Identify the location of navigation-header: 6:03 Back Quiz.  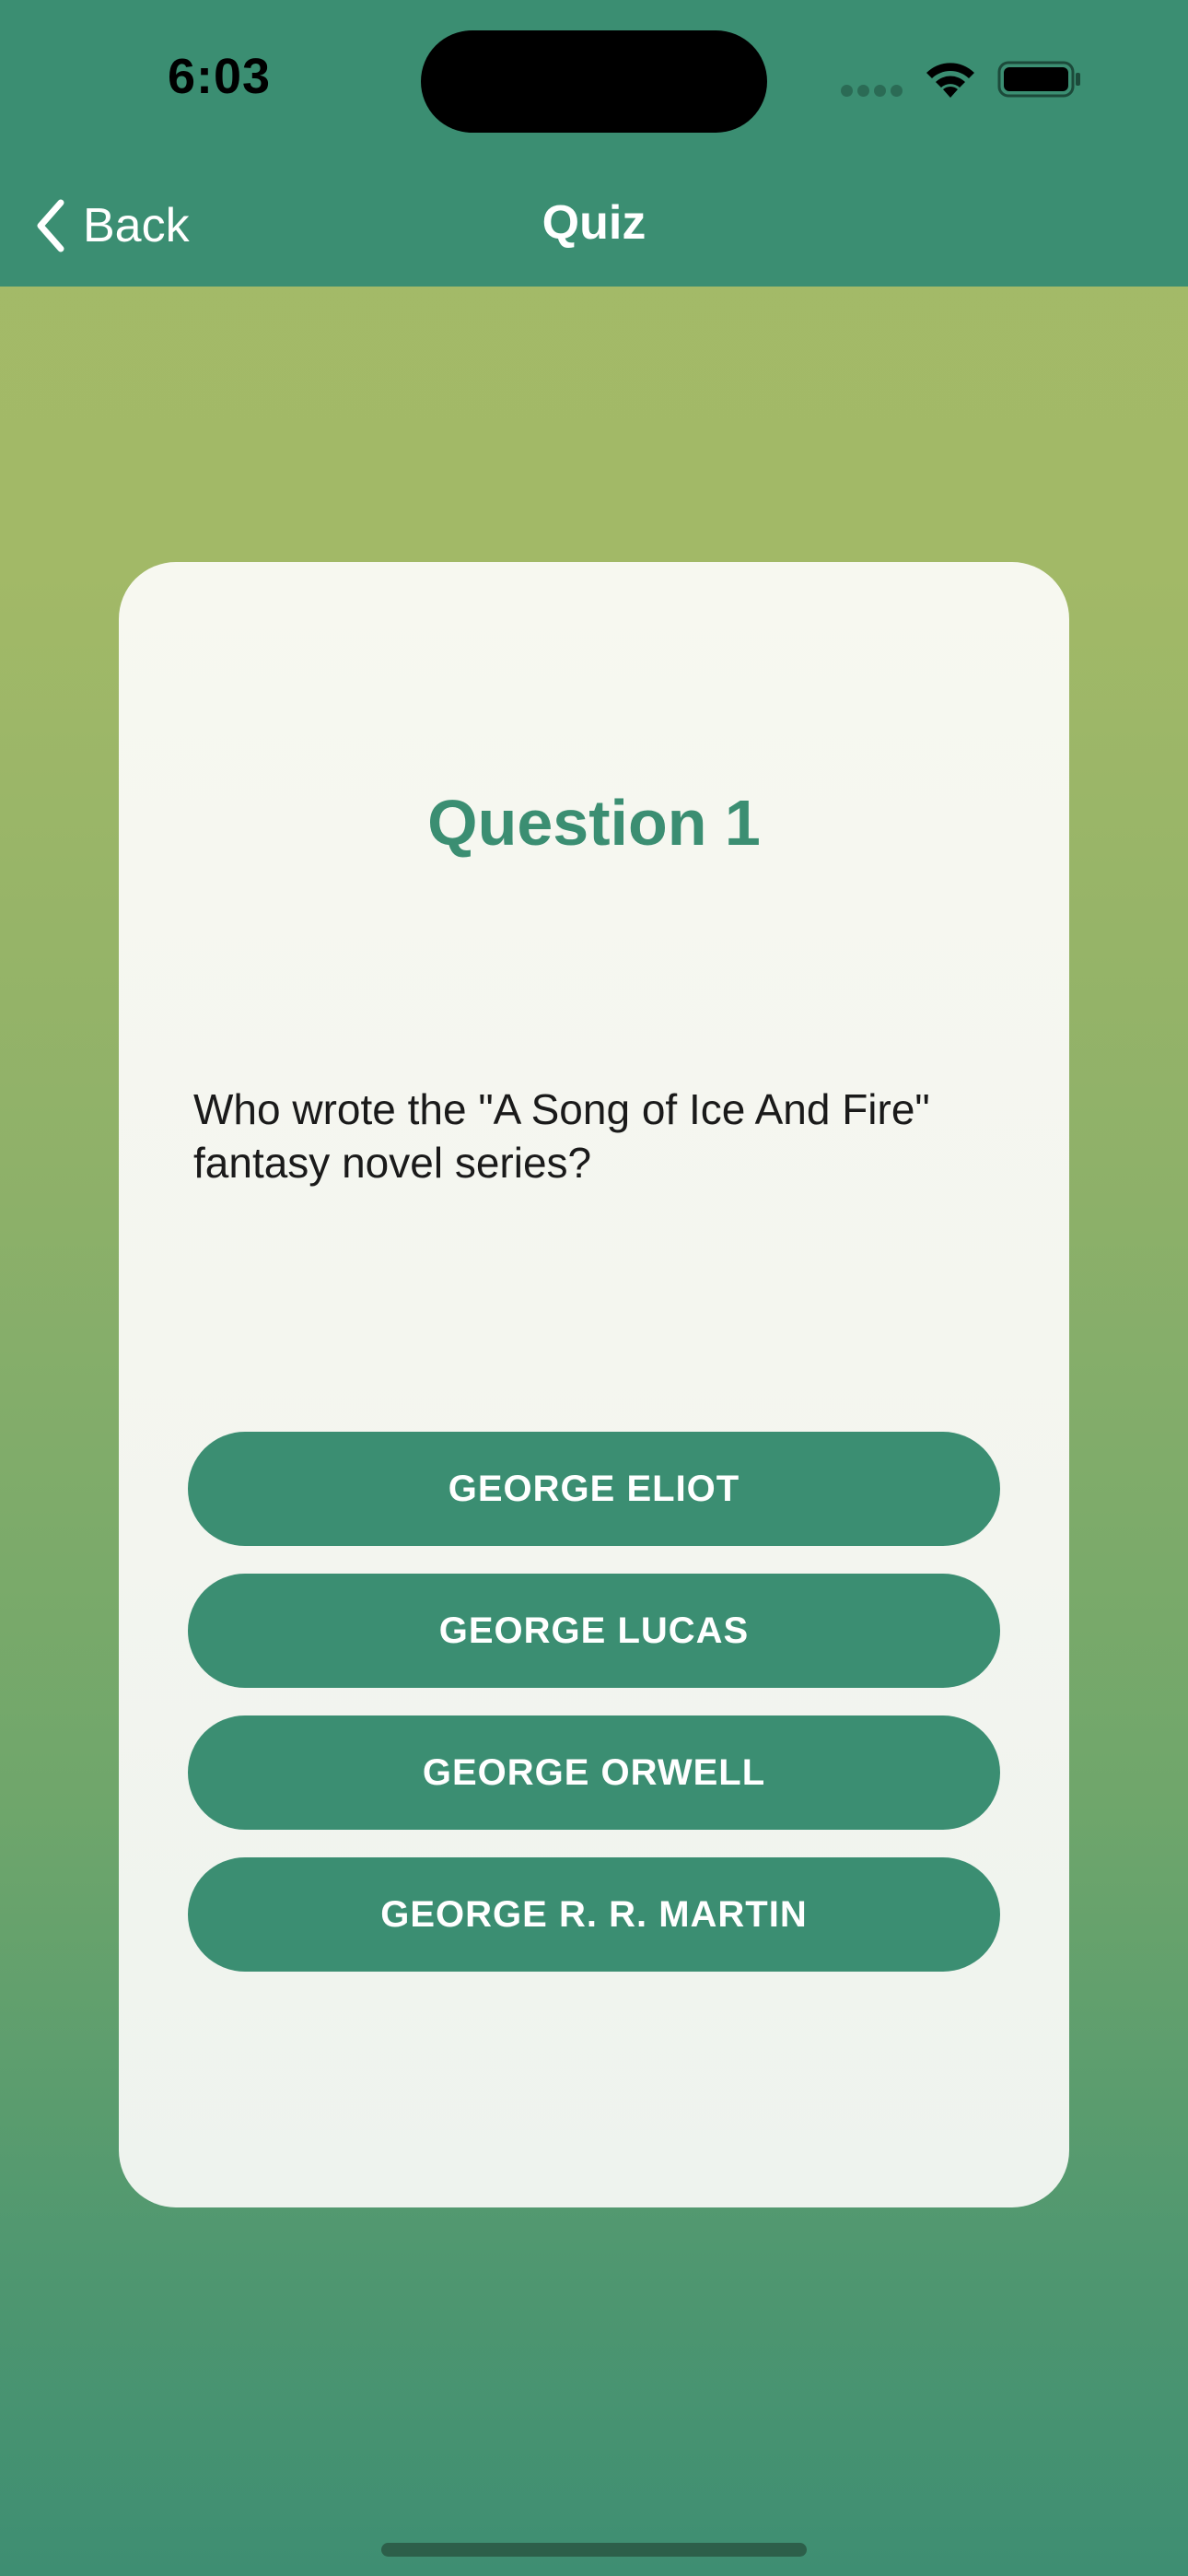
(594, 143).